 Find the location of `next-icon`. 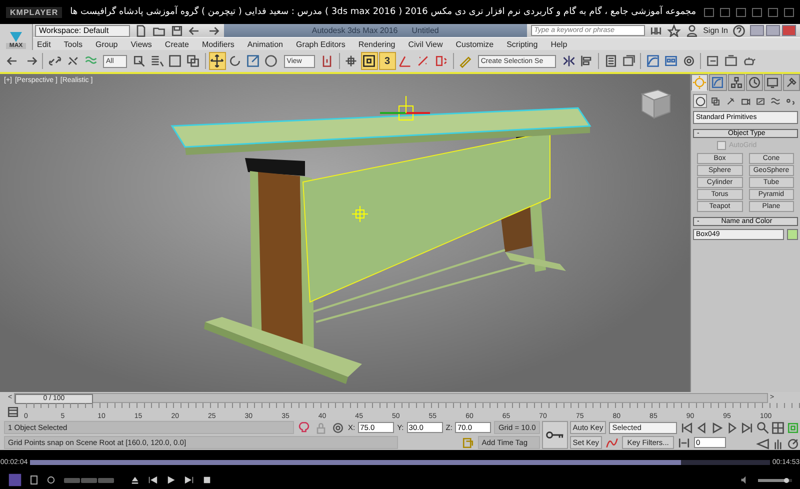

next-icon is located at coordinates (189, 480).